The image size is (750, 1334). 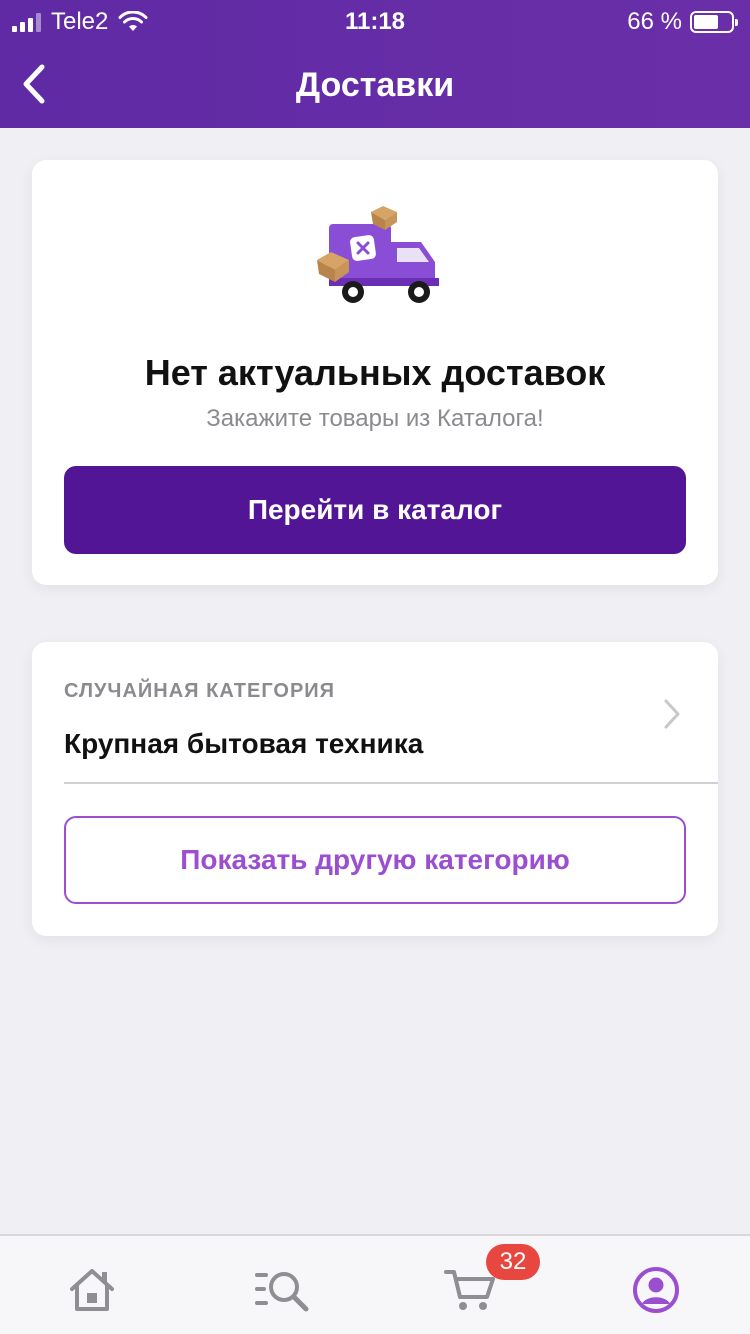 I want to click on battery-icon, so click(x=714, y=22).